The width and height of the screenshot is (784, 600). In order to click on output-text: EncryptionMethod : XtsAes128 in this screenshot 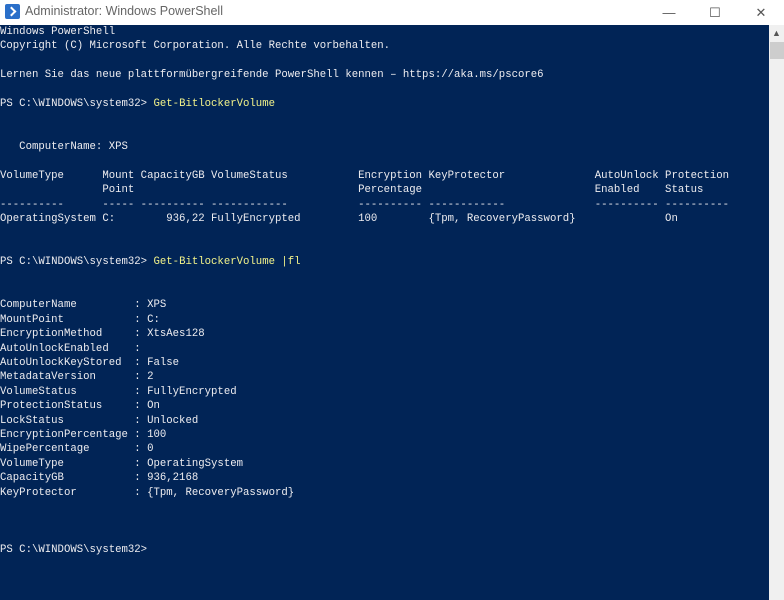, I will do `click(102, 334)`.